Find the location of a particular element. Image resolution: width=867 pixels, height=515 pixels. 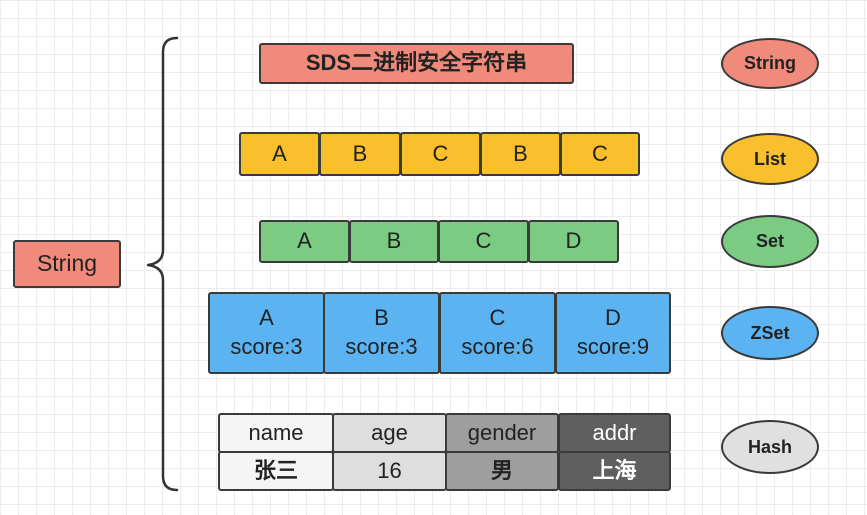

set-cell: D is located at coordinates (573, 241).